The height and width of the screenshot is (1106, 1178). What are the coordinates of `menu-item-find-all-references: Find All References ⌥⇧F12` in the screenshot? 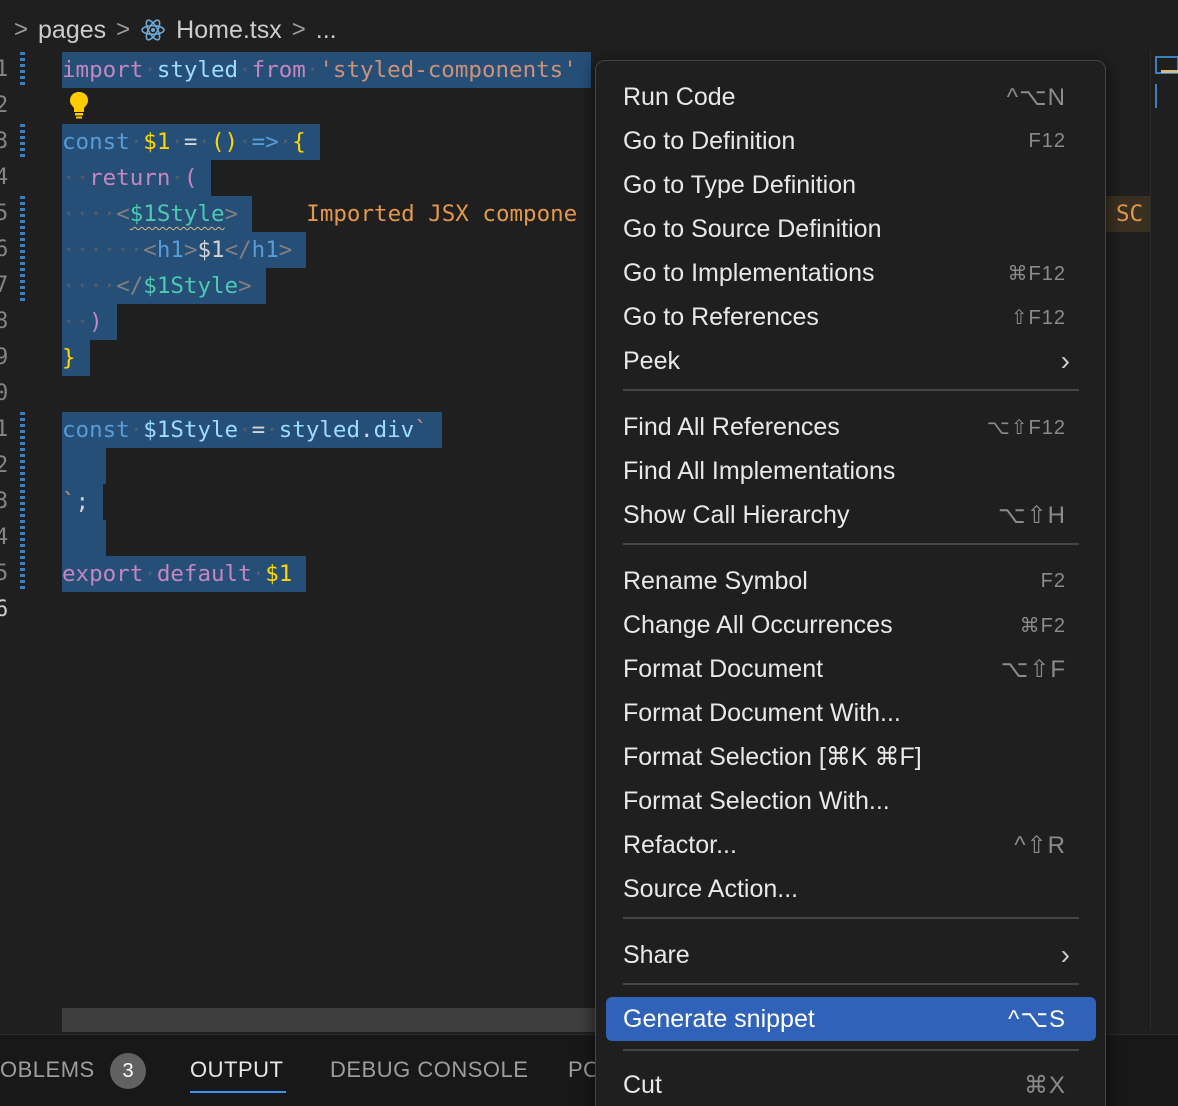 It's located at (851, 427).